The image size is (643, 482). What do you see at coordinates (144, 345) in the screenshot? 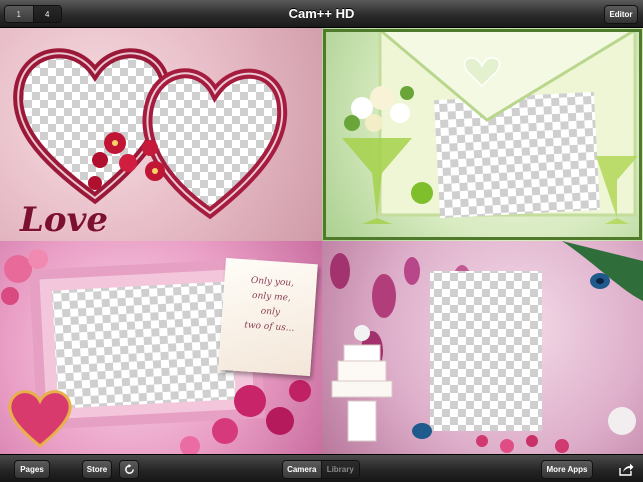
I see `note-photo-window` at bounding box center [144, 345].